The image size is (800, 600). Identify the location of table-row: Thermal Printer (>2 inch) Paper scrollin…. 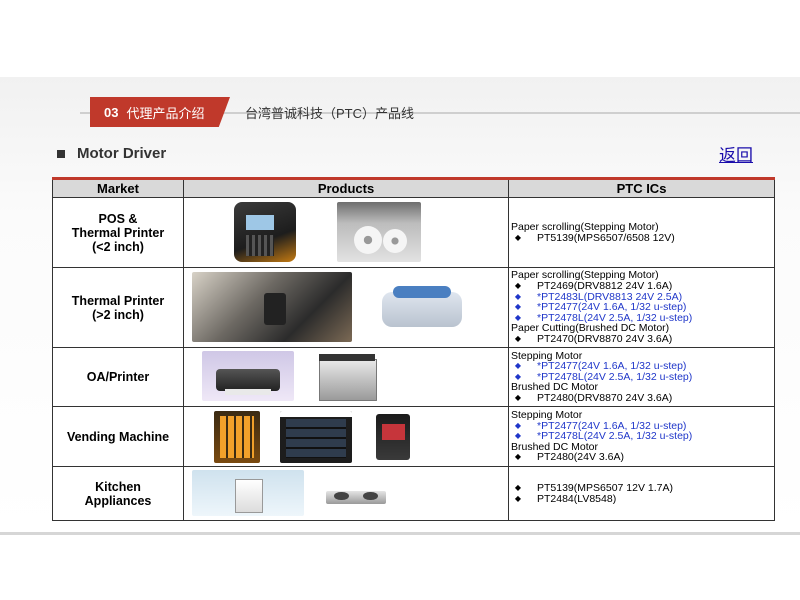
(413, 307).